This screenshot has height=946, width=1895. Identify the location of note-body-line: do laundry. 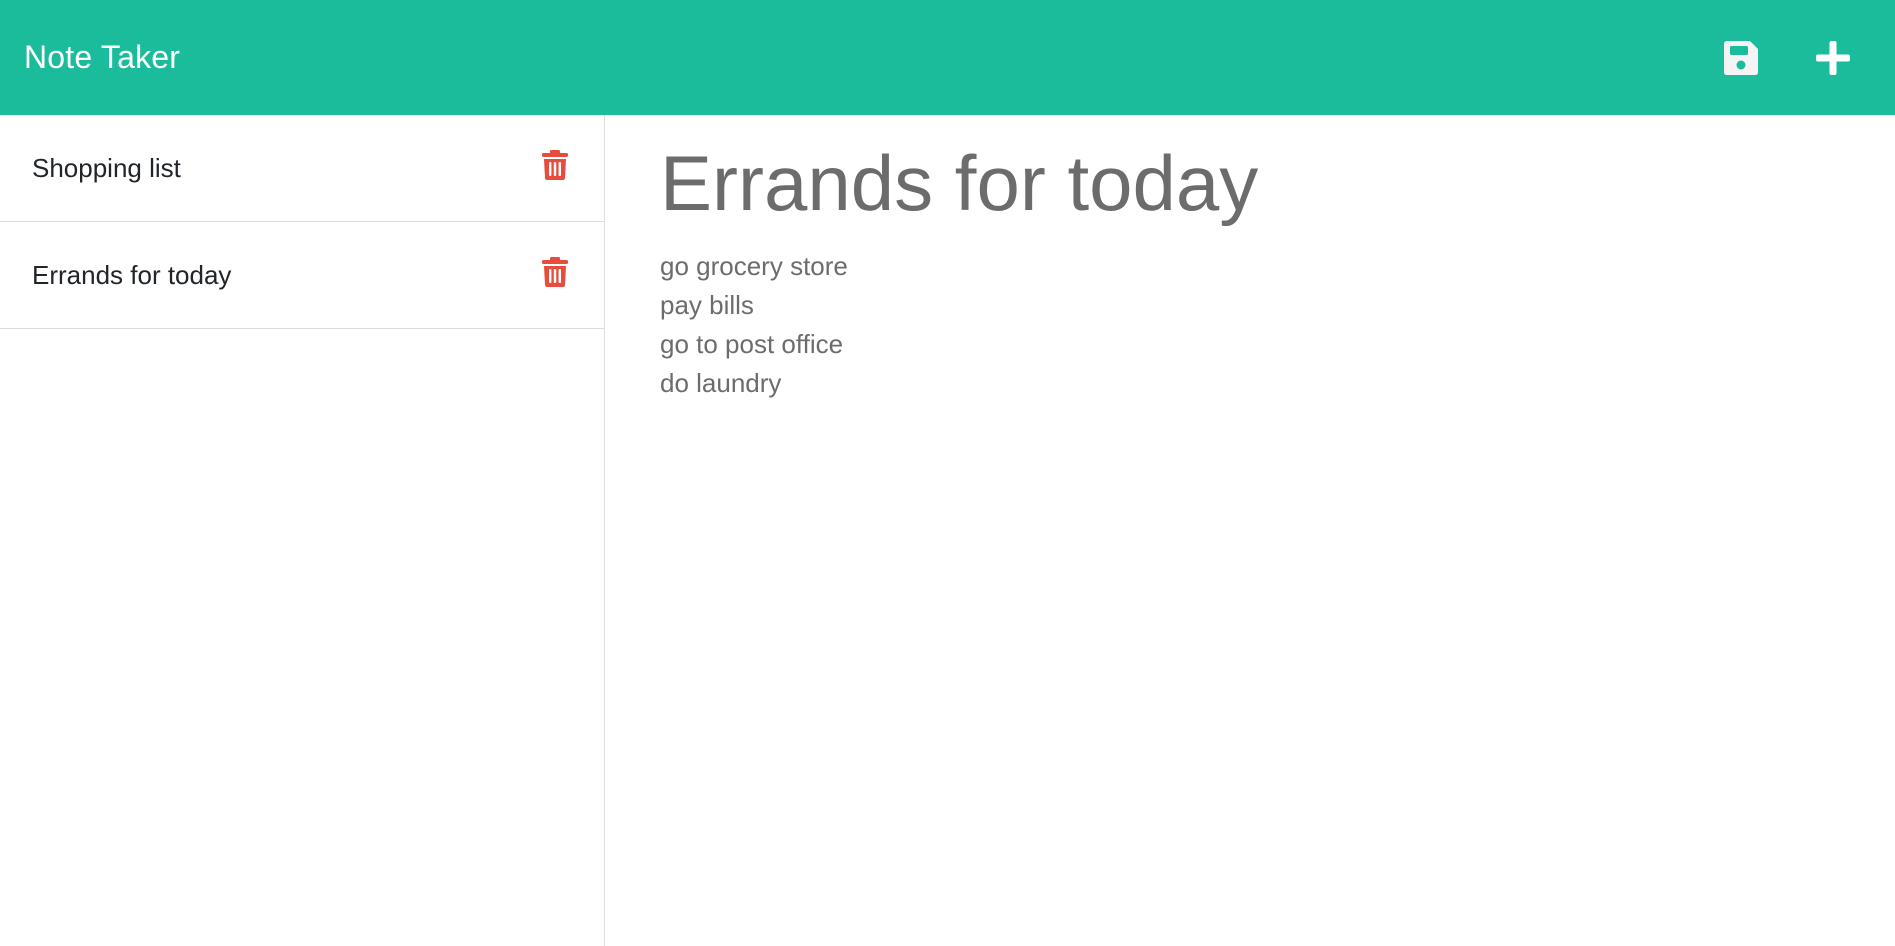
(721, 382).